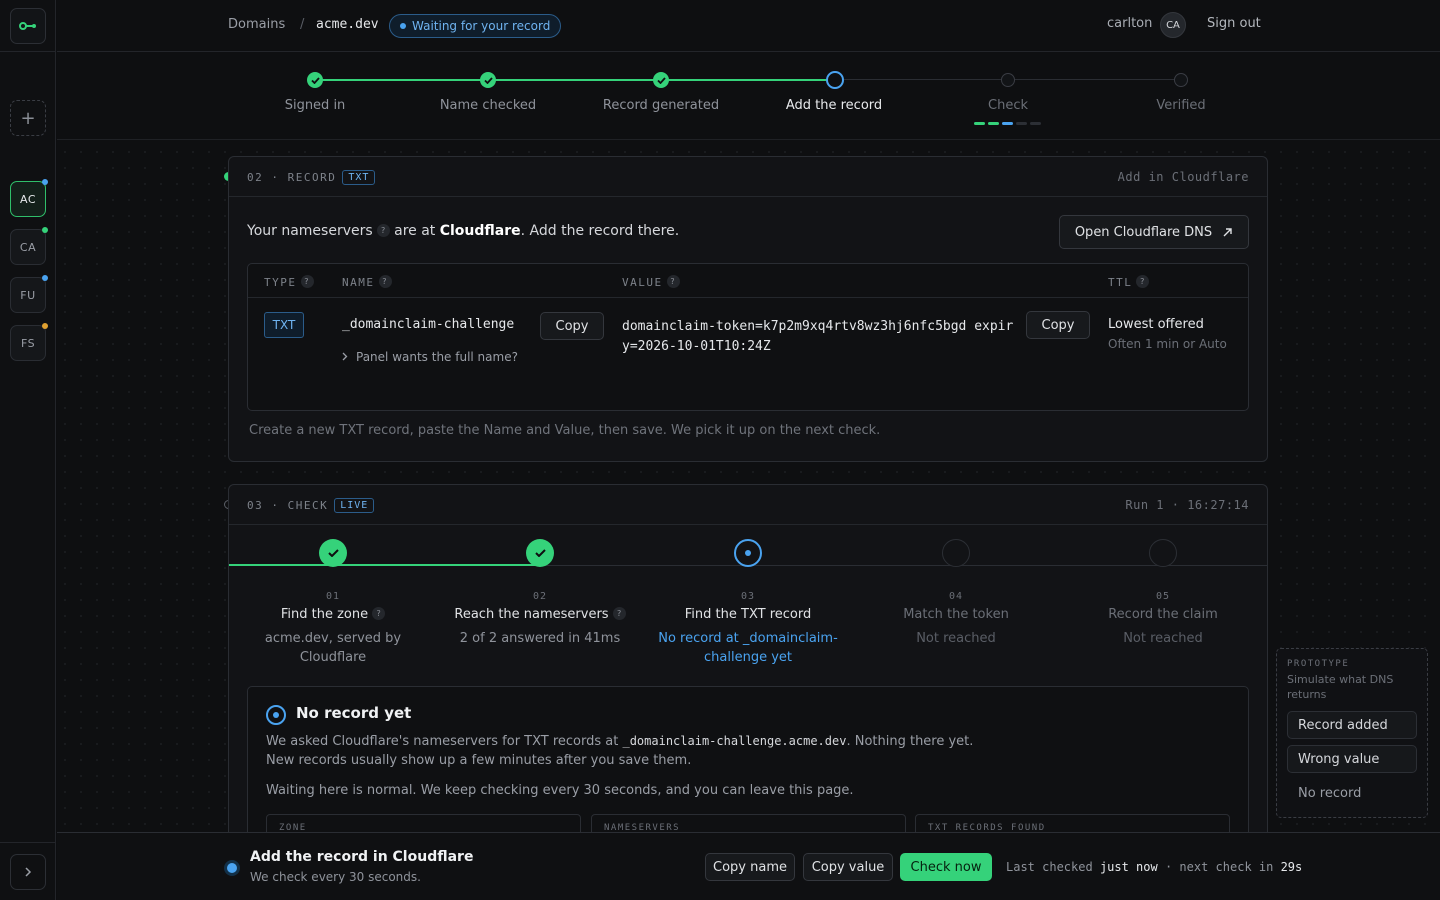 The image size is (1440, 900). I want to click on record-card-hint: Add in Cloudflare, so click(1183, 177).